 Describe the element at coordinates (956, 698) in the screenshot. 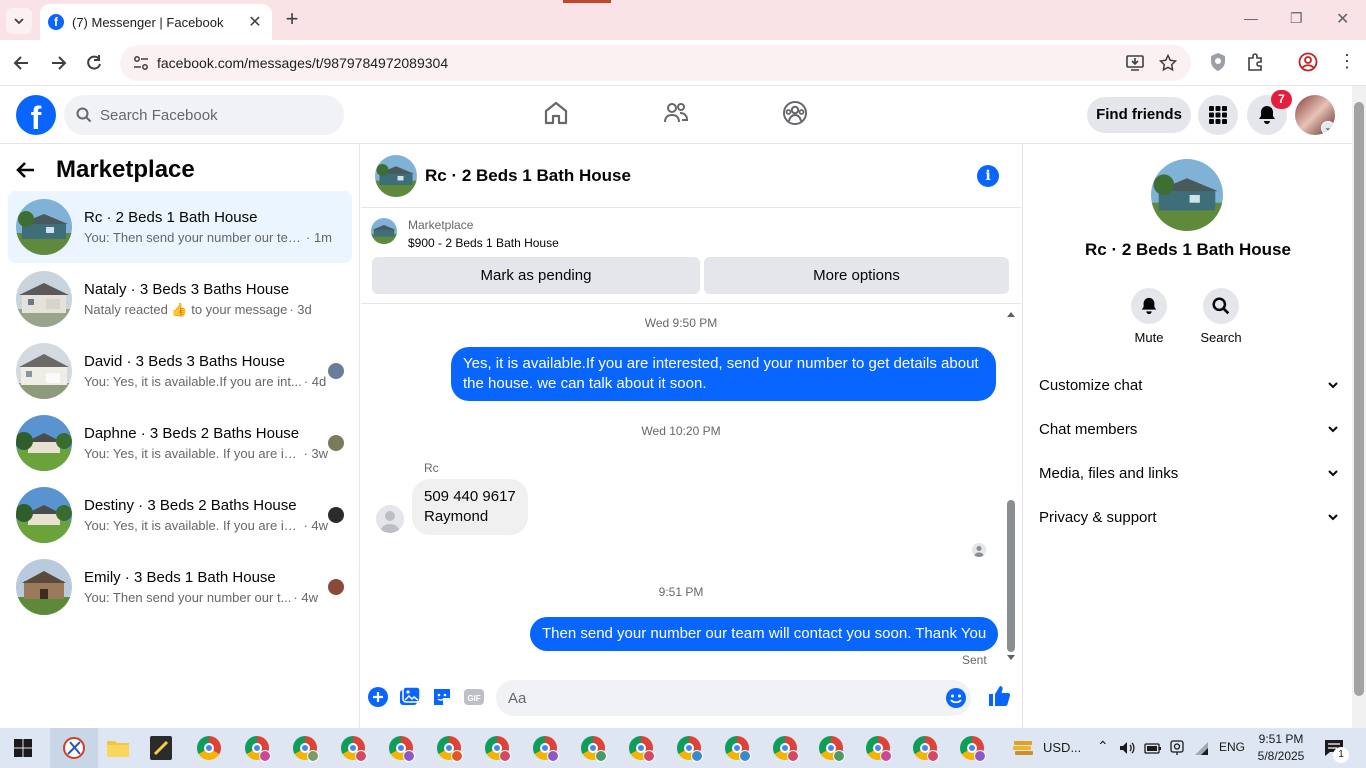

I see `emoji-icon` at that location.